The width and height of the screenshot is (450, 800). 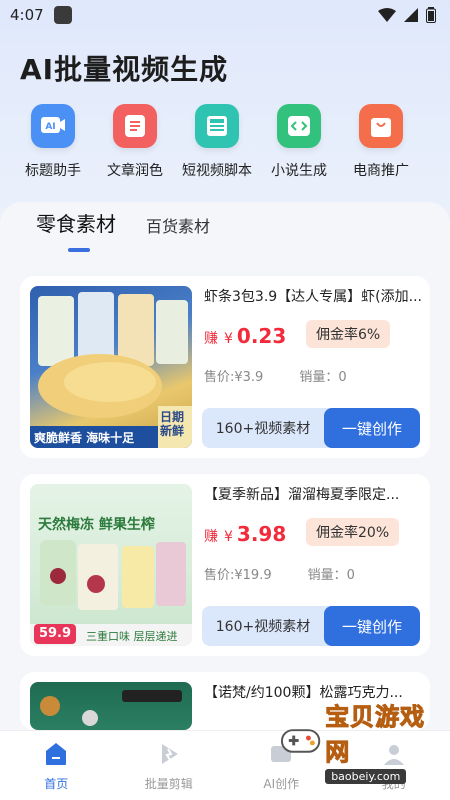 I want to click on status-time: 4:07, so click(x=27, y=15).